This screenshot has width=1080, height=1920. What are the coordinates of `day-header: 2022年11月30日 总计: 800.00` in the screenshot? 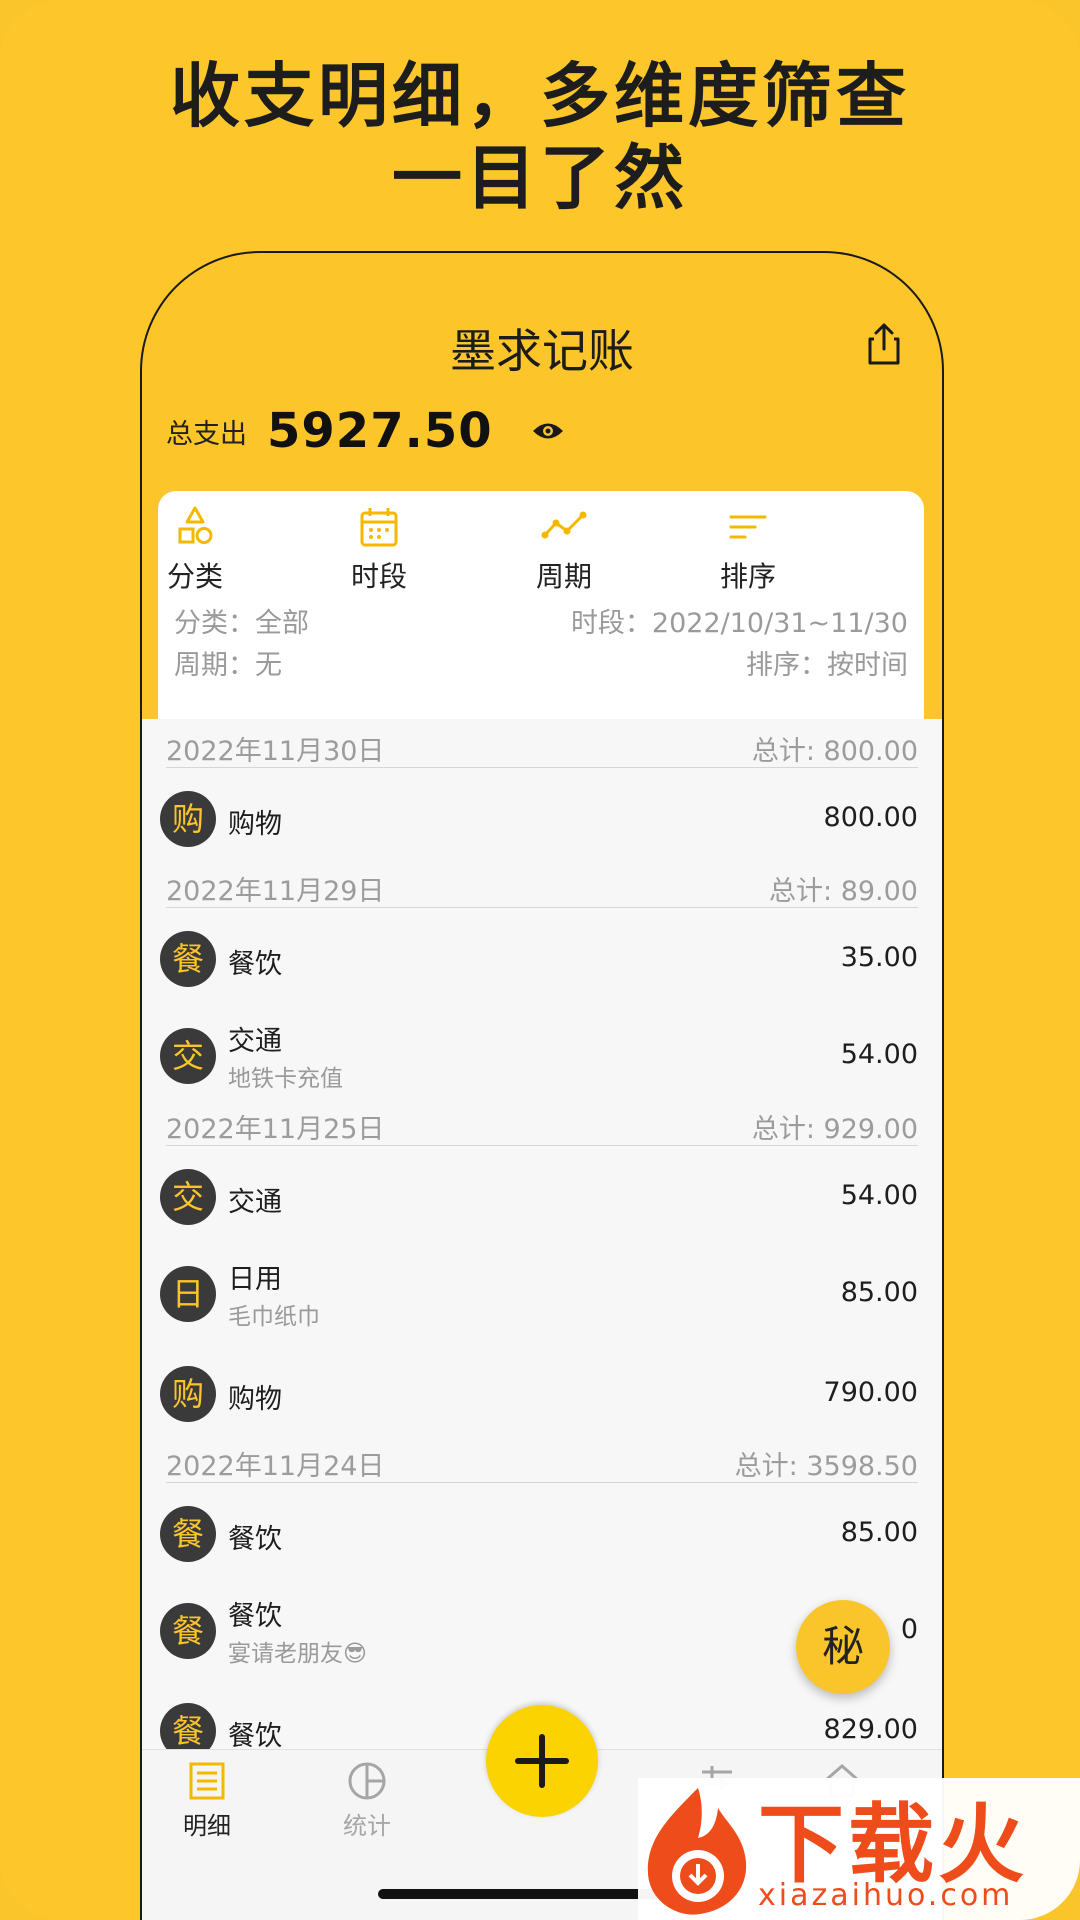 It's located at (542, 748).